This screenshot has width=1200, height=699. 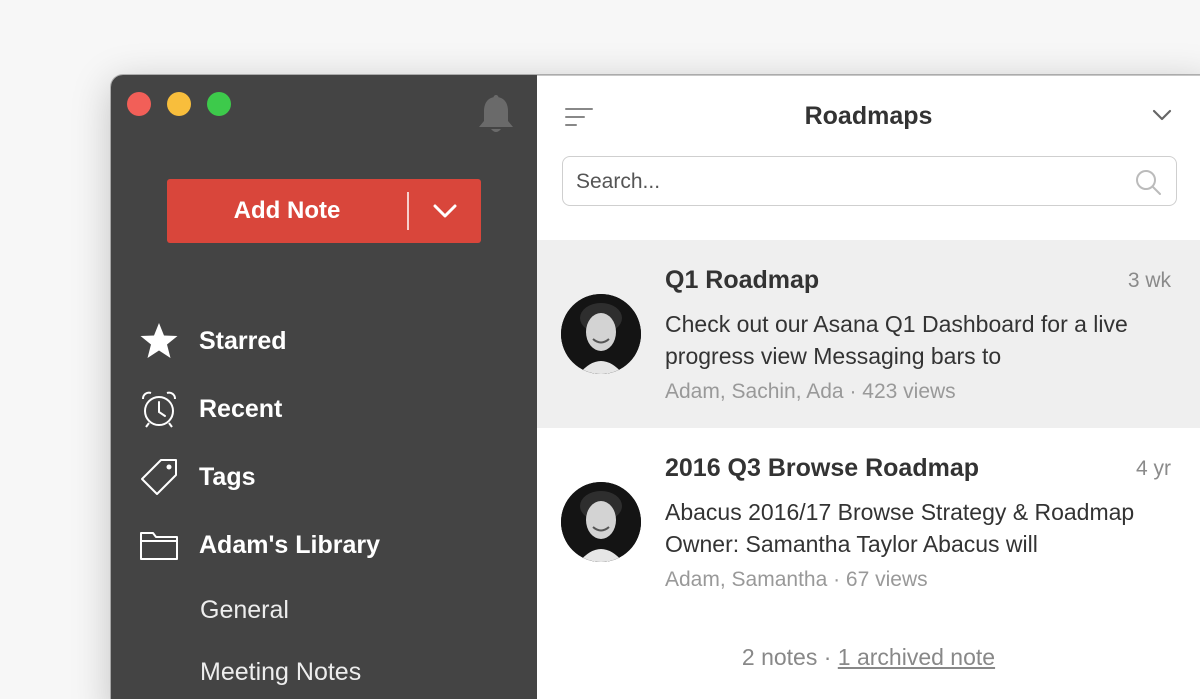 I want to click on bell-icon, so click(x=496, y=115).